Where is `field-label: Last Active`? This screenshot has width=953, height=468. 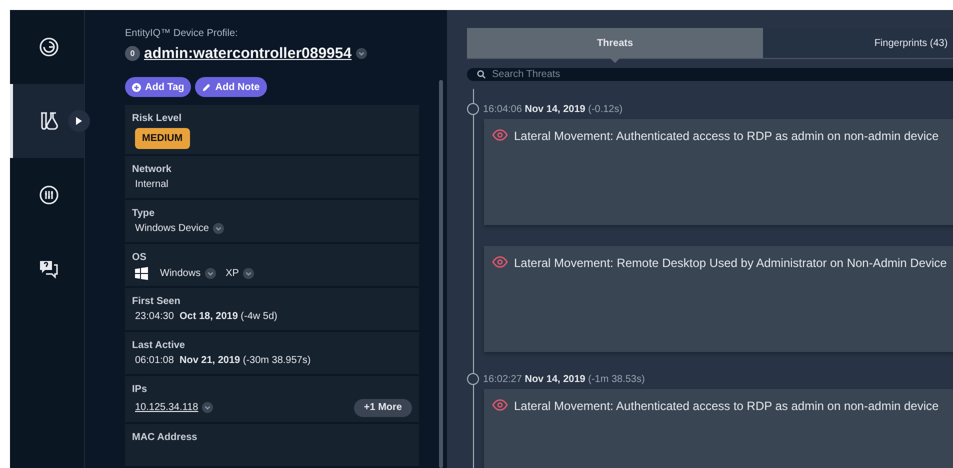
field-label: Last Active is located at coordinates (159, 345).